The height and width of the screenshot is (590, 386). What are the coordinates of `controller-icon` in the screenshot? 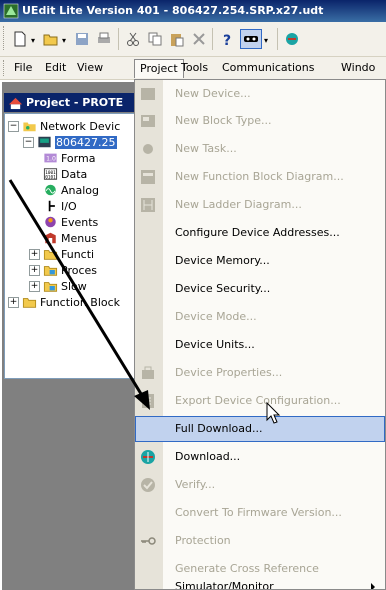 It's located at (44, 142).